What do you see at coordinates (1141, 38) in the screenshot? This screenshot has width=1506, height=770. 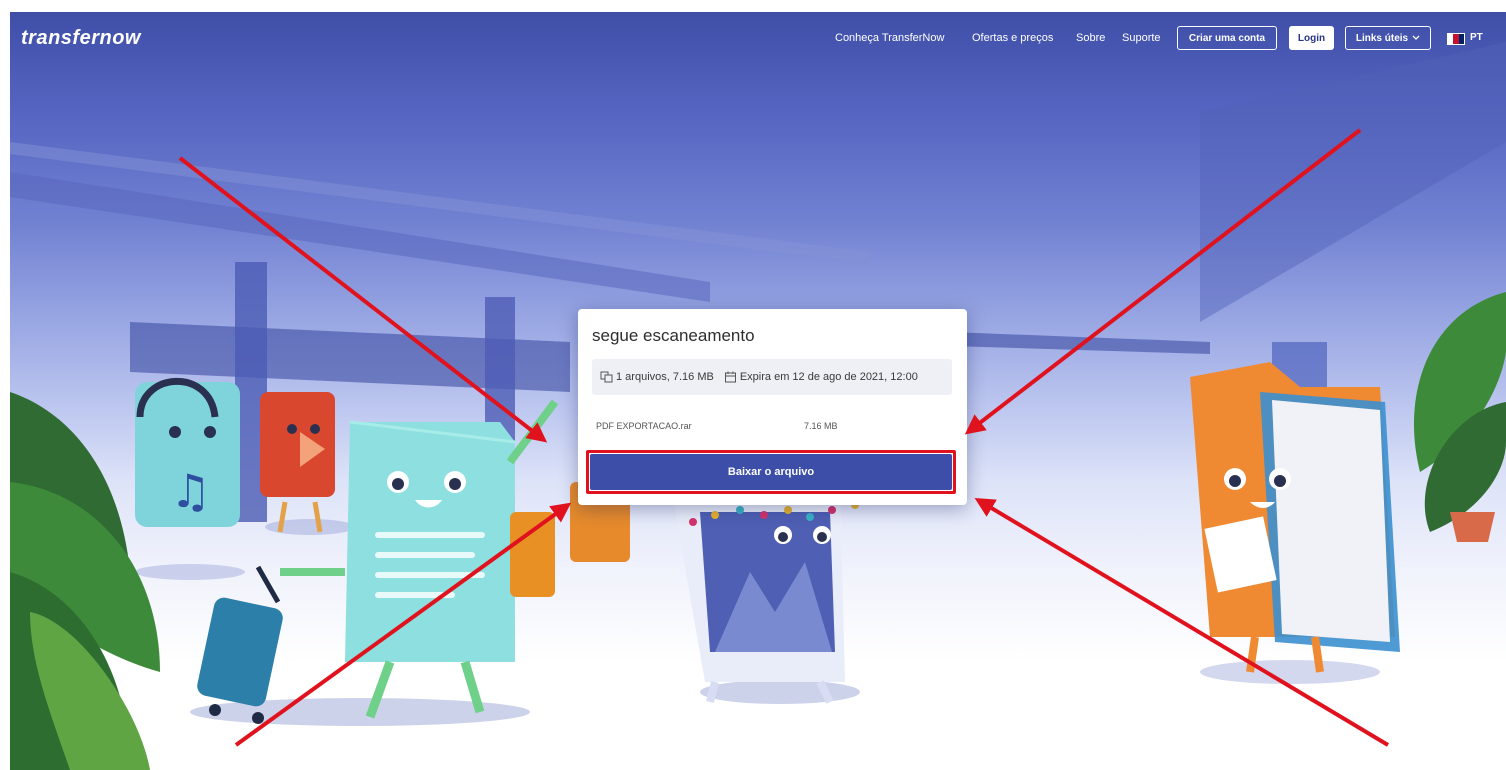 I see `nav-link-support: Suporte` at bounding box center [1141, 38].